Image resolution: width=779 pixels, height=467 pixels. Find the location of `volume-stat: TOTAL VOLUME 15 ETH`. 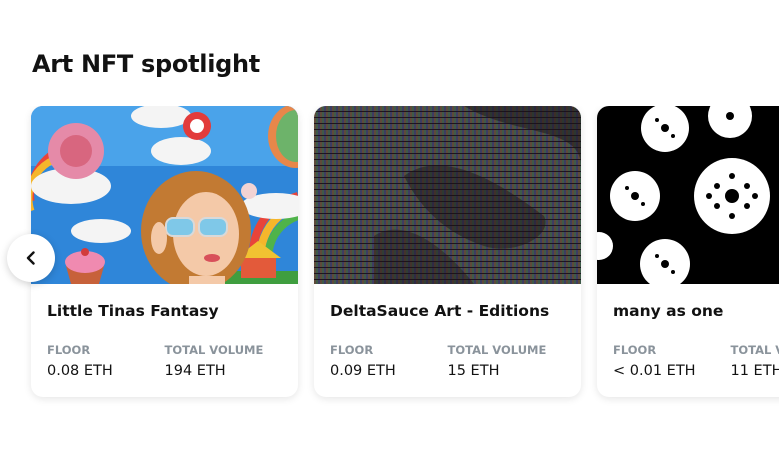

volume-stat: TOTAL VOLUME 15 ETH is located at coordinates (507, 361).